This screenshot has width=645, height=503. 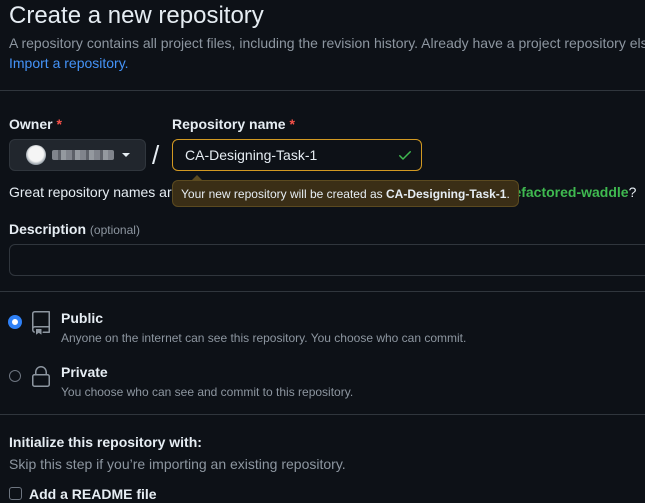 I want to click on import-repository-link: Import a repository., so click(x=69, y=63).